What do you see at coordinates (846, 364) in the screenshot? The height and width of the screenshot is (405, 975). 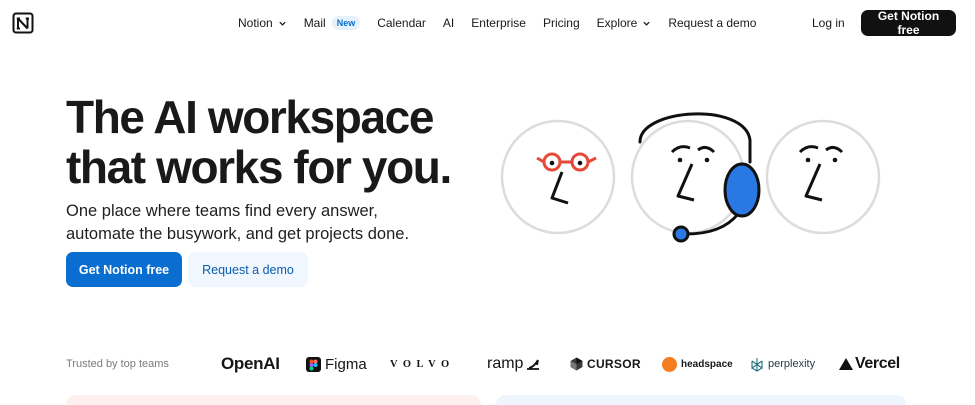 I see `vercel-triangle-icon` at bounding box center [846, 364].